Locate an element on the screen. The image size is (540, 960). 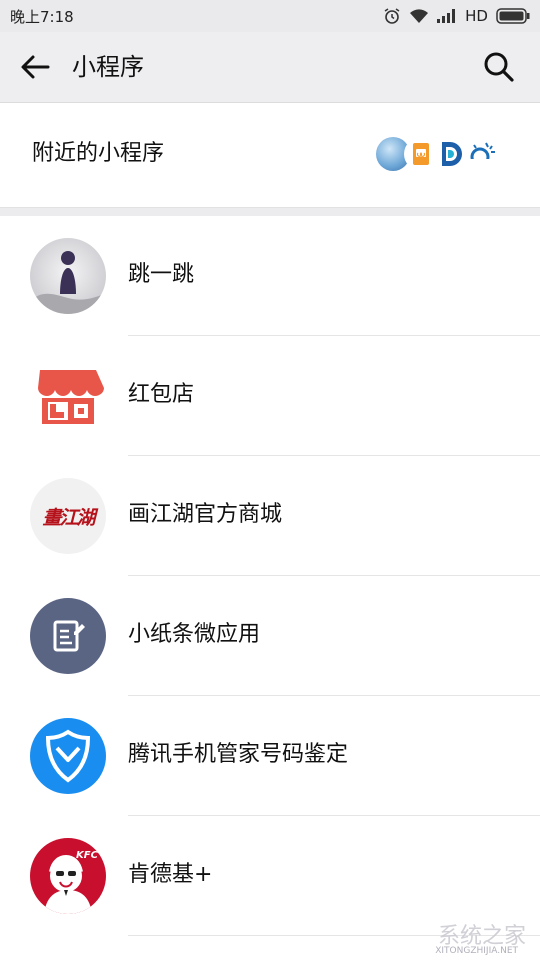
status-time: 晚上7:18 is located at coordinates (42, 17).